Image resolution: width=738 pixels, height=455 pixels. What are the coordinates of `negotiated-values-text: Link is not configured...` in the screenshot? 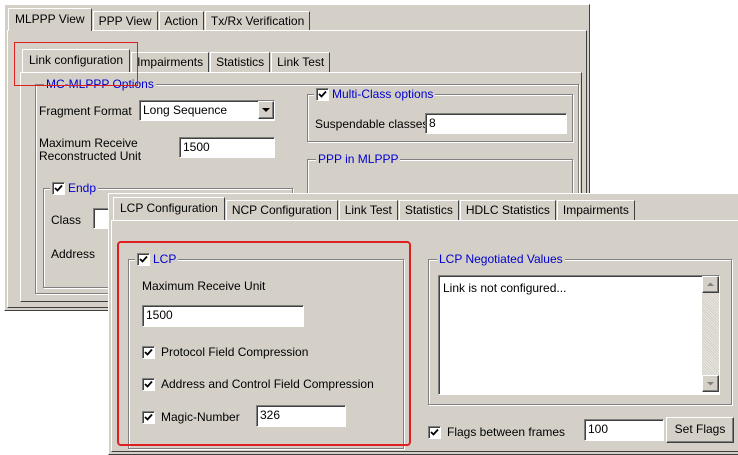 It's located at (505, 288).